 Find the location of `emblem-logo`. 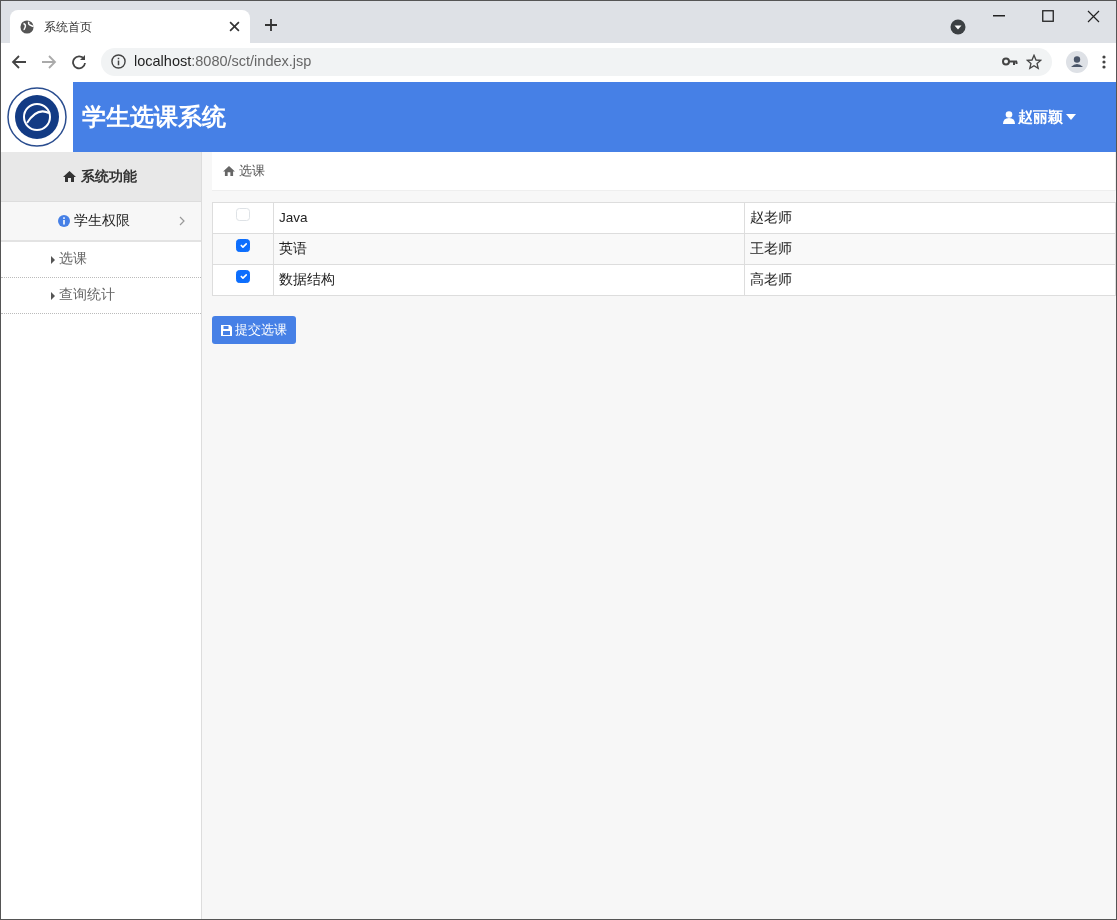

emblem-logo is located at coordinates (37, 117).